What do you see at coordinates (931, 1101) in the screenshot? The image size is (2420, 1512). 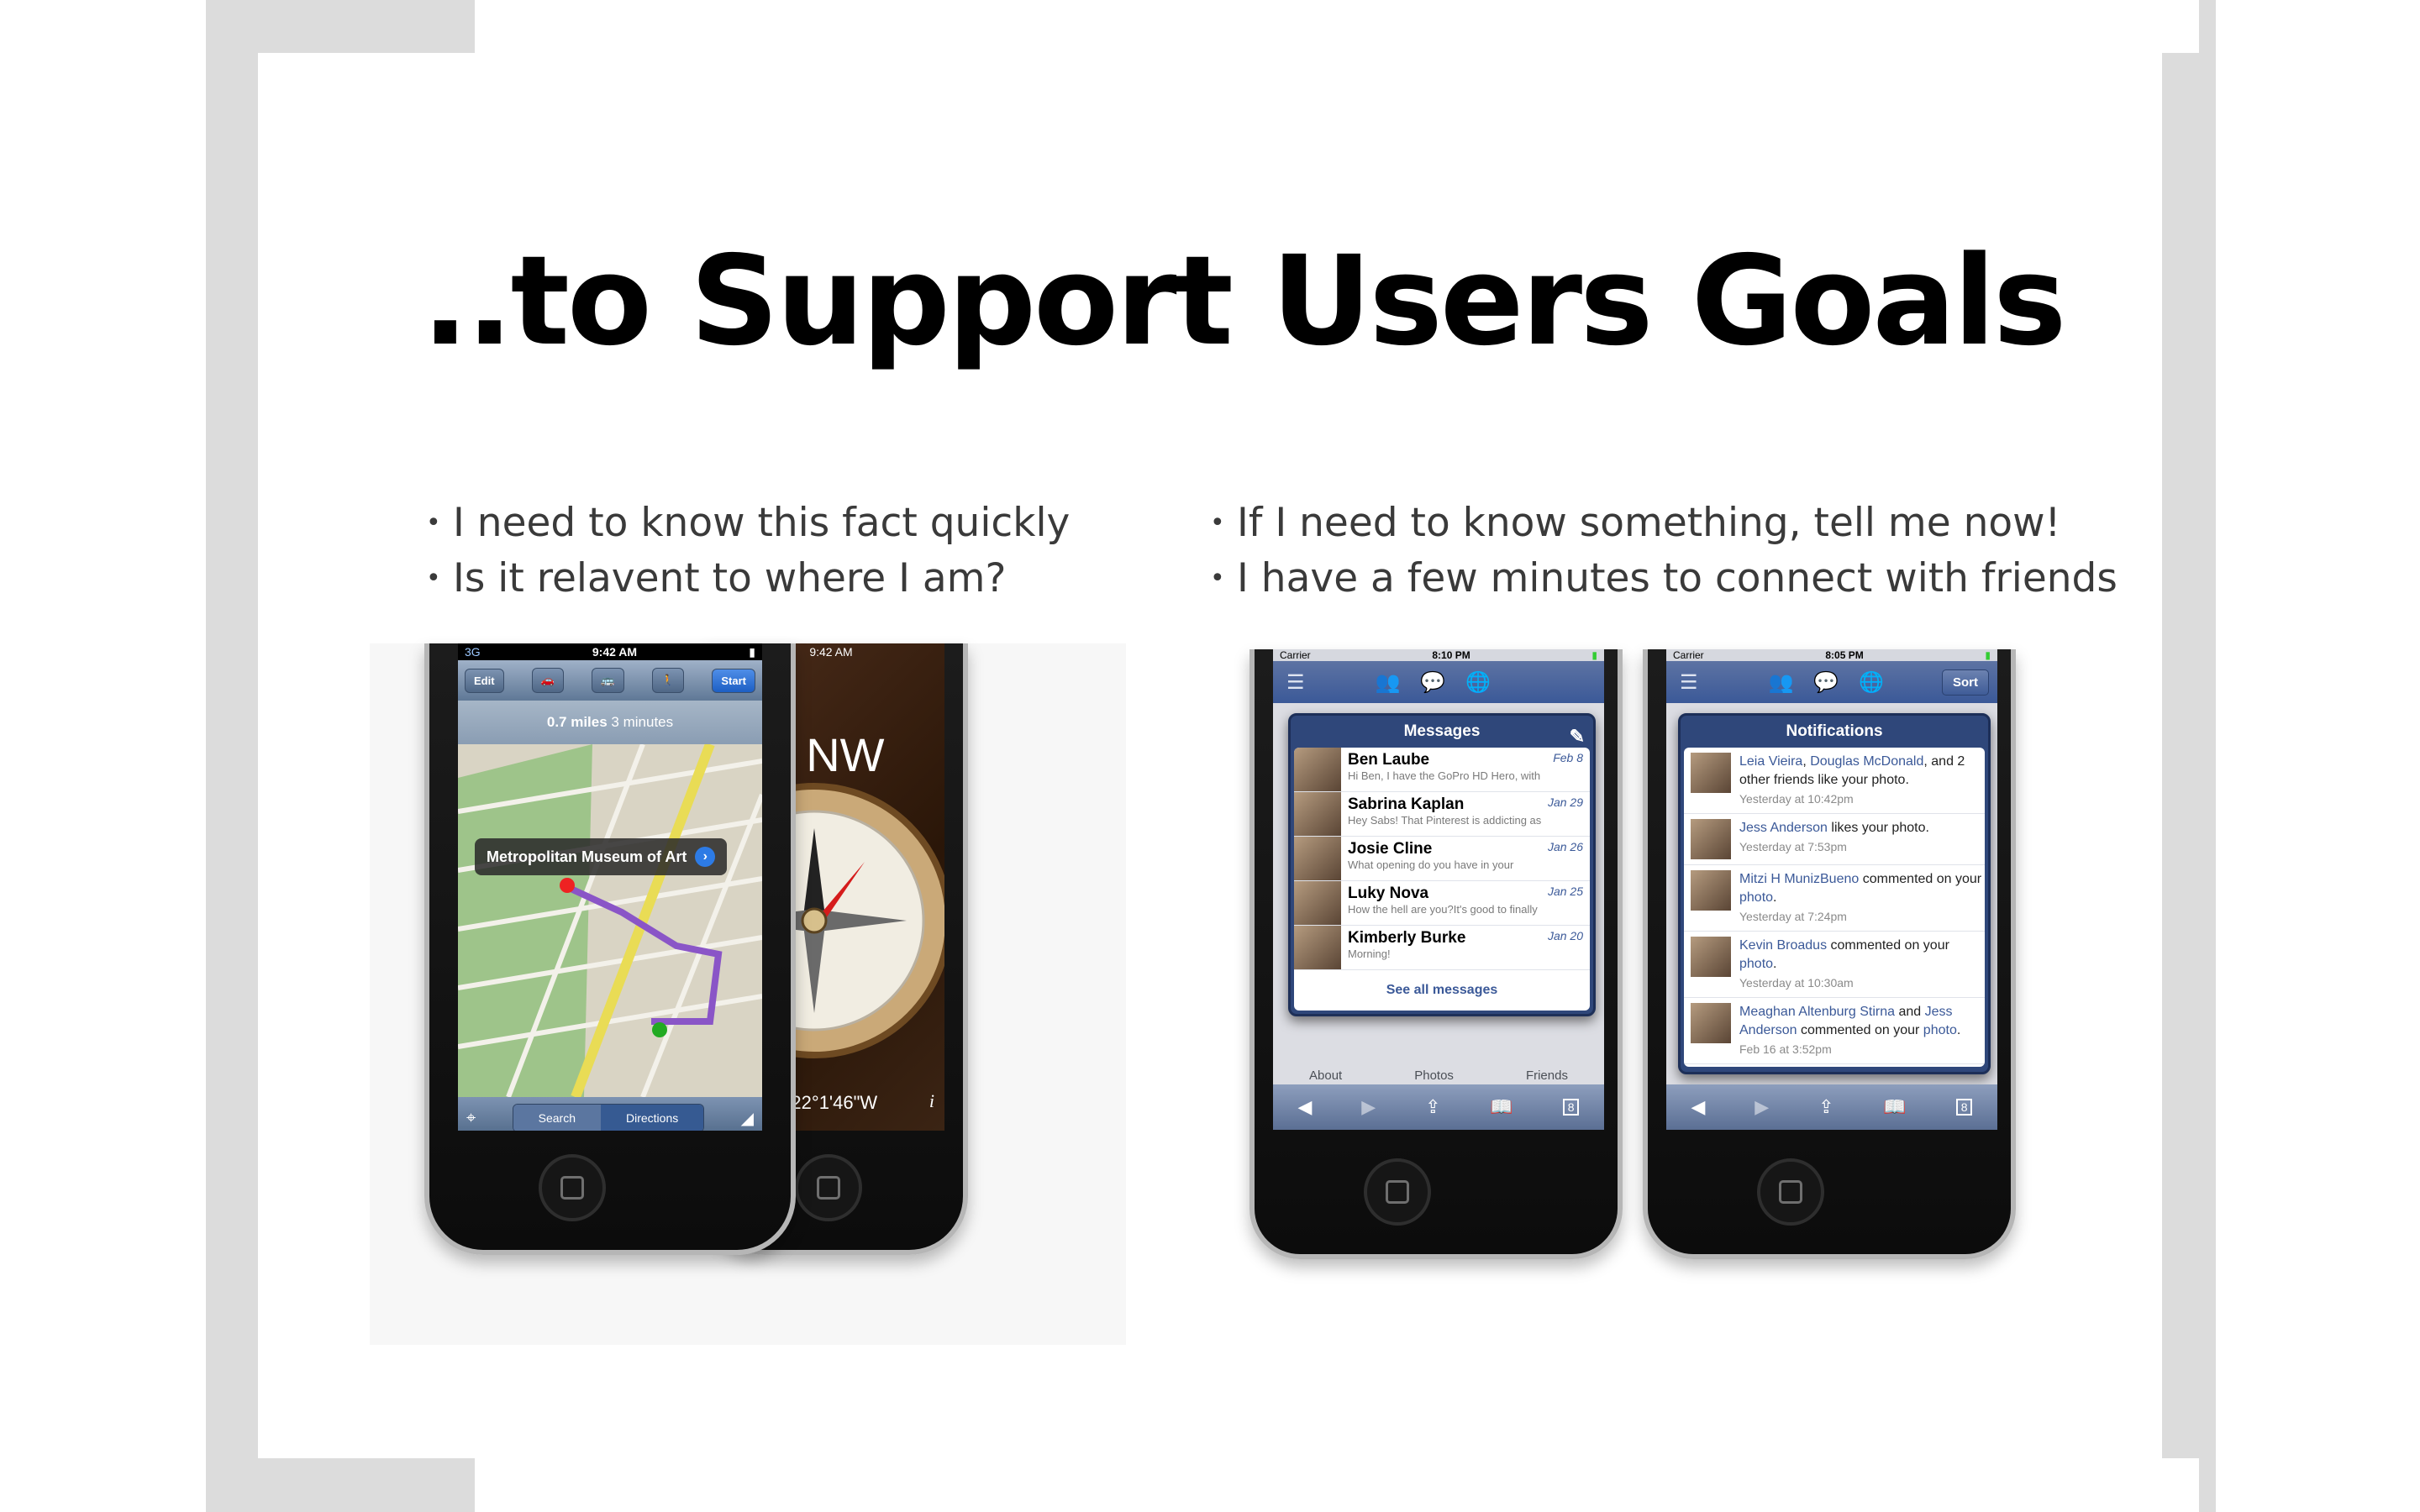 I see `info-icon: i` at bounding box center [931, 1101].